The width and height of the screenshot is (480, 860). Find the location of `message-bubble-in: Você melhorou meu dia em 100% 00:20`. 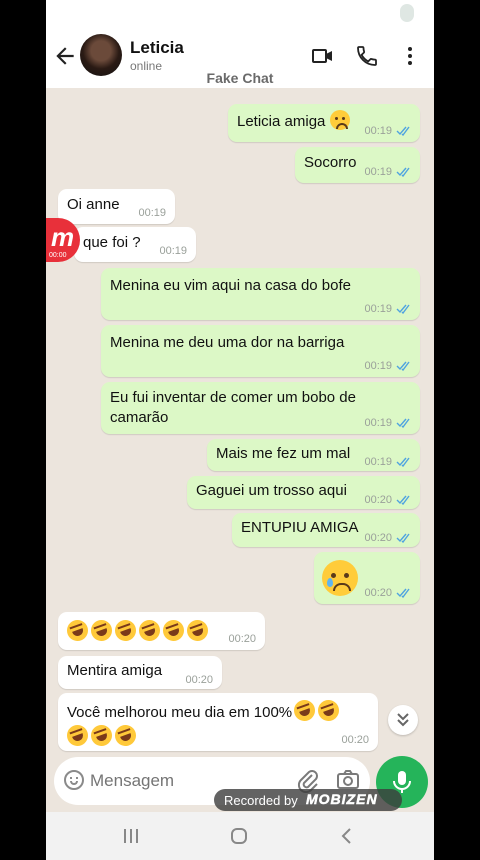

message-bubble-in: Você melhorou meu dia em 100% 00:20 is located at coordinates (218, 722).